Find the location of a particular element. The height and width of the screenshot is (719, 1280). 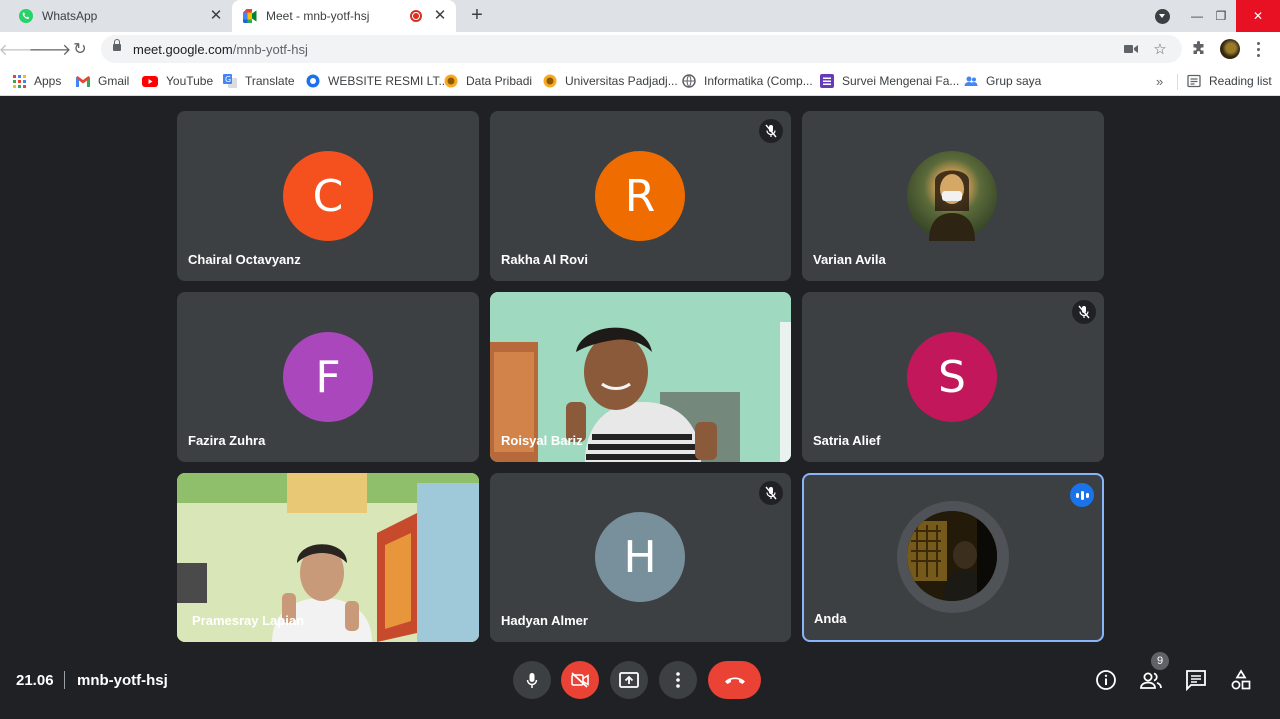

participant-name: Chairal Octavyanz is located at coordinates (244, 259).